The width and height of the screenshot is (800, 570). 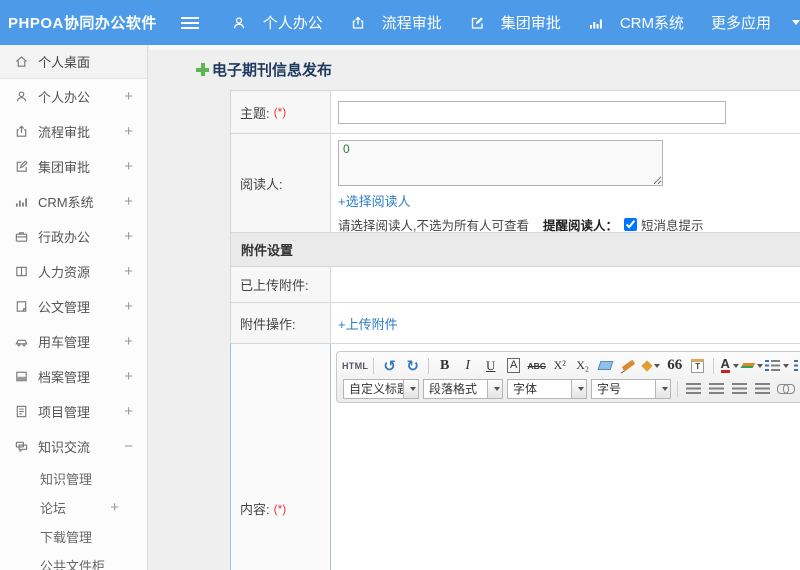 What do you see at coordinates (547, 388) in the screenshot?
I see `font-family-select: 字体` at bounding box center [547, 388].